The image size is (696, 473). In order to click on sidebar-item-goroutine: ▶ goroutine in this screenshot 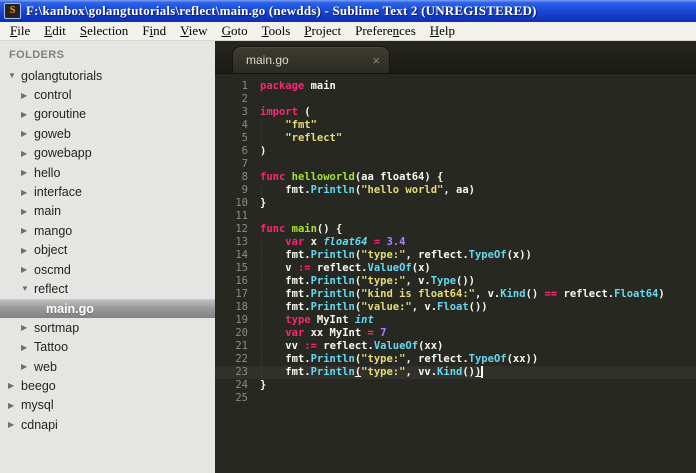, I will do `click(107, 114)`.